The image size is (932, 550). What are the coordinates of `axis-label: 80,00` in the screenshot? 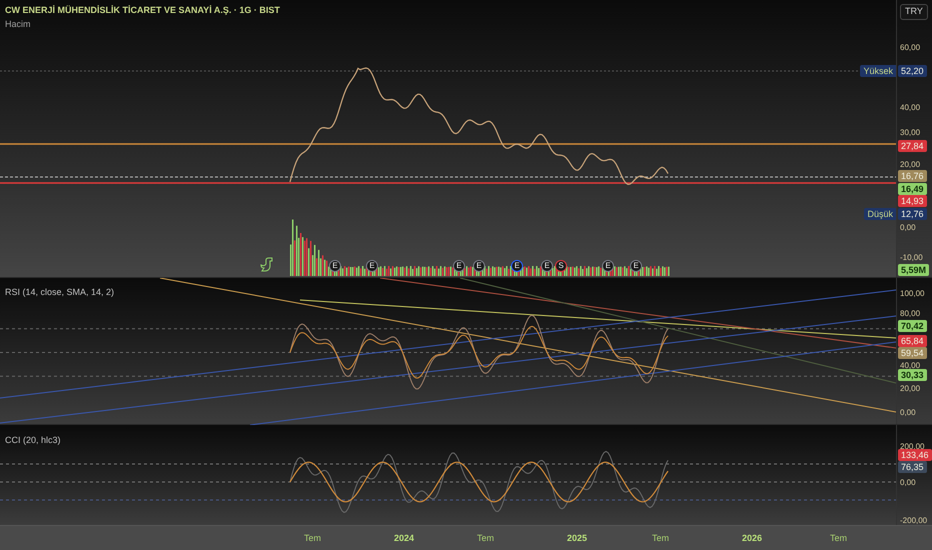 It's located at (910, 314).